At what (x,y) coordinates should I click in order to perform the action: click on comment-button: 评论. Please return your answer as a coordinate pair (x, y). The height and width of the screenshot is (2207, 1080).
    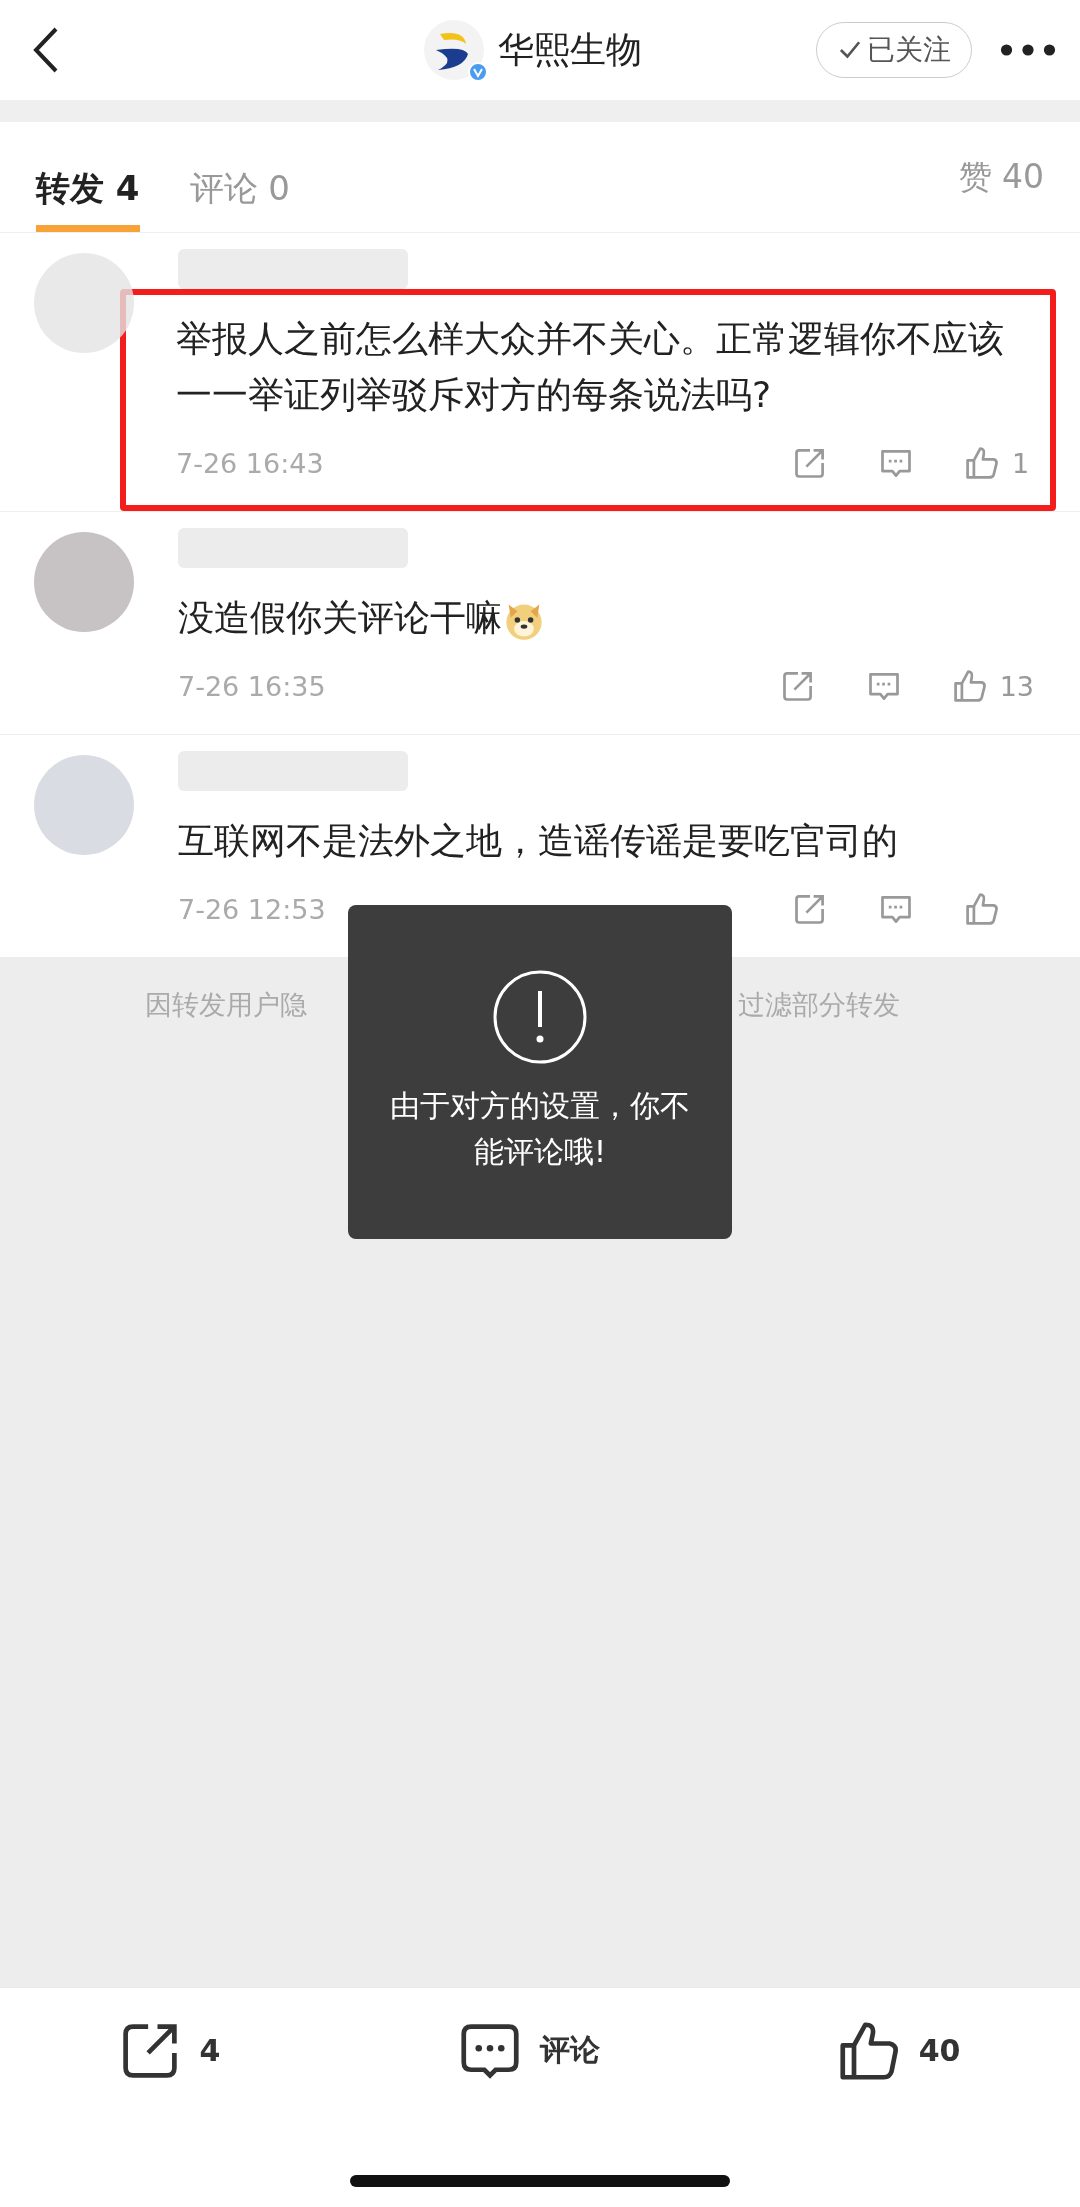
    Looking at the image, I should click on (529, 2050).